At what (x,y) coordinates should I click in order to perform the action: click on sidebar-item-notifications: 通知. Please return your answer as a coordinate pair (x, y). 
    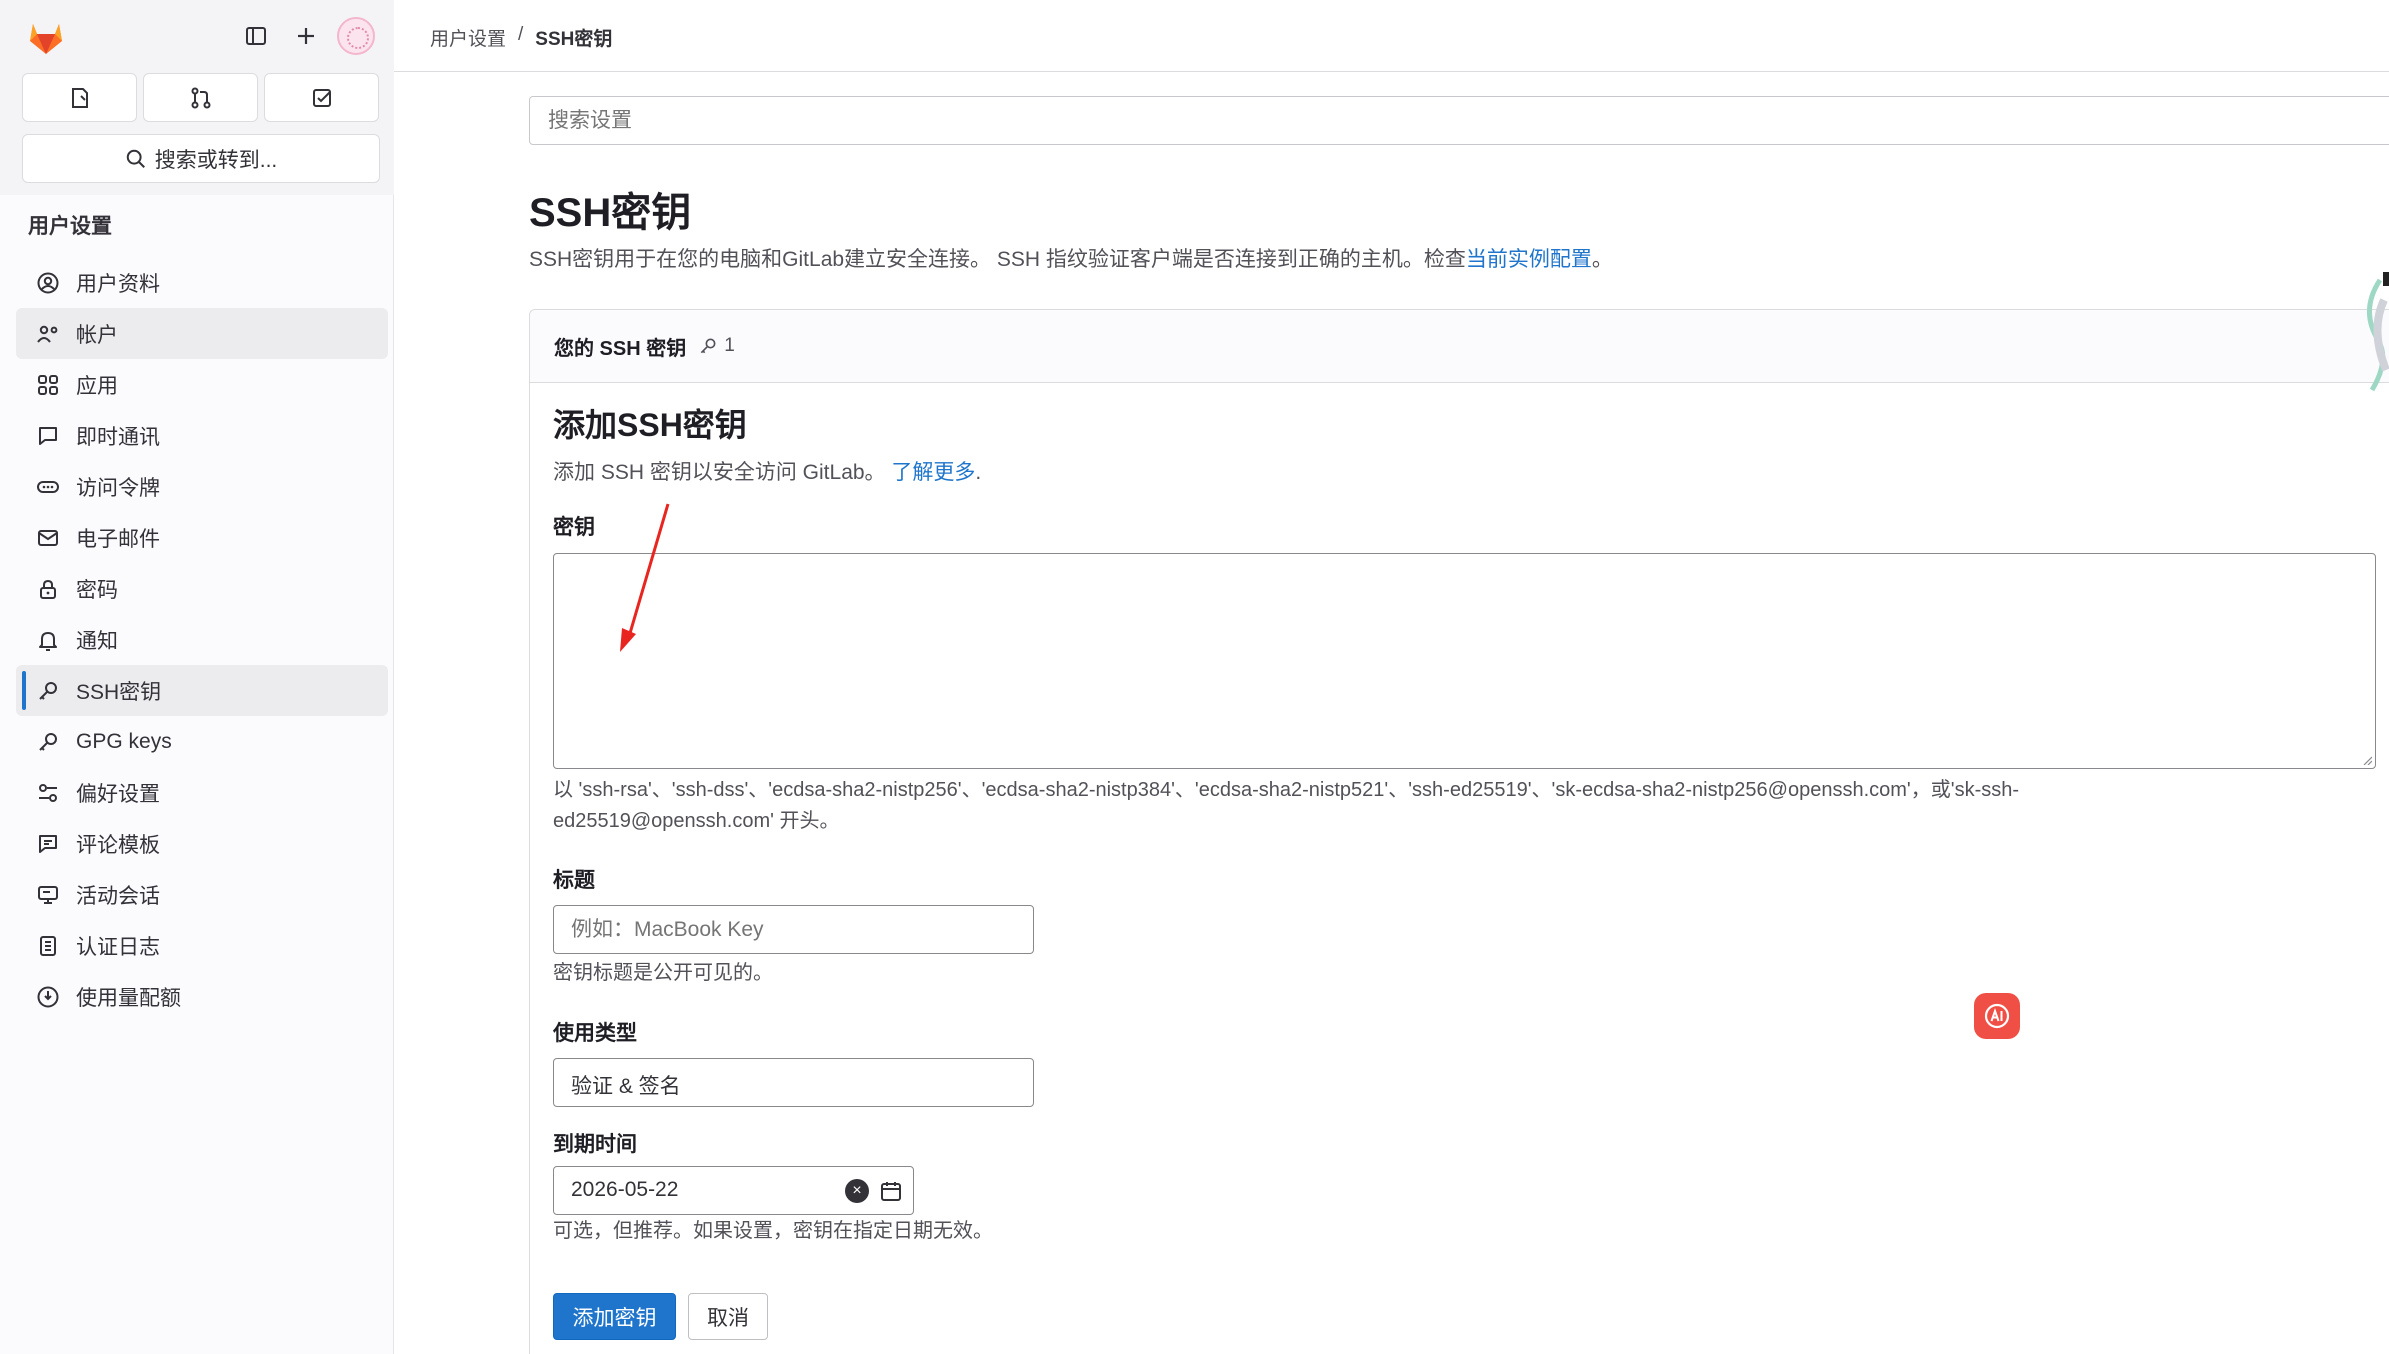
    Looking at the image, I should click on (202, 639).